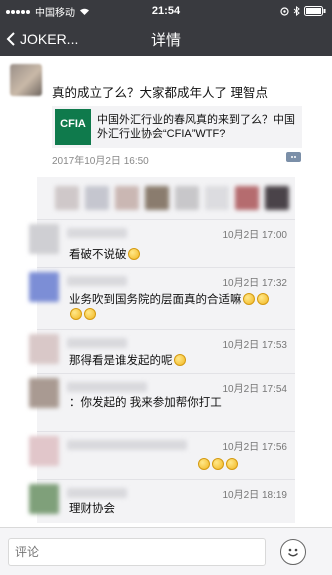 Image resolution: width=332 pixels, height=575 pixels. What do you see at coordinates (255, 235) in the screenshot?
I see `comment-time: 10月2日 17:00` at bounding box center [255, 235].